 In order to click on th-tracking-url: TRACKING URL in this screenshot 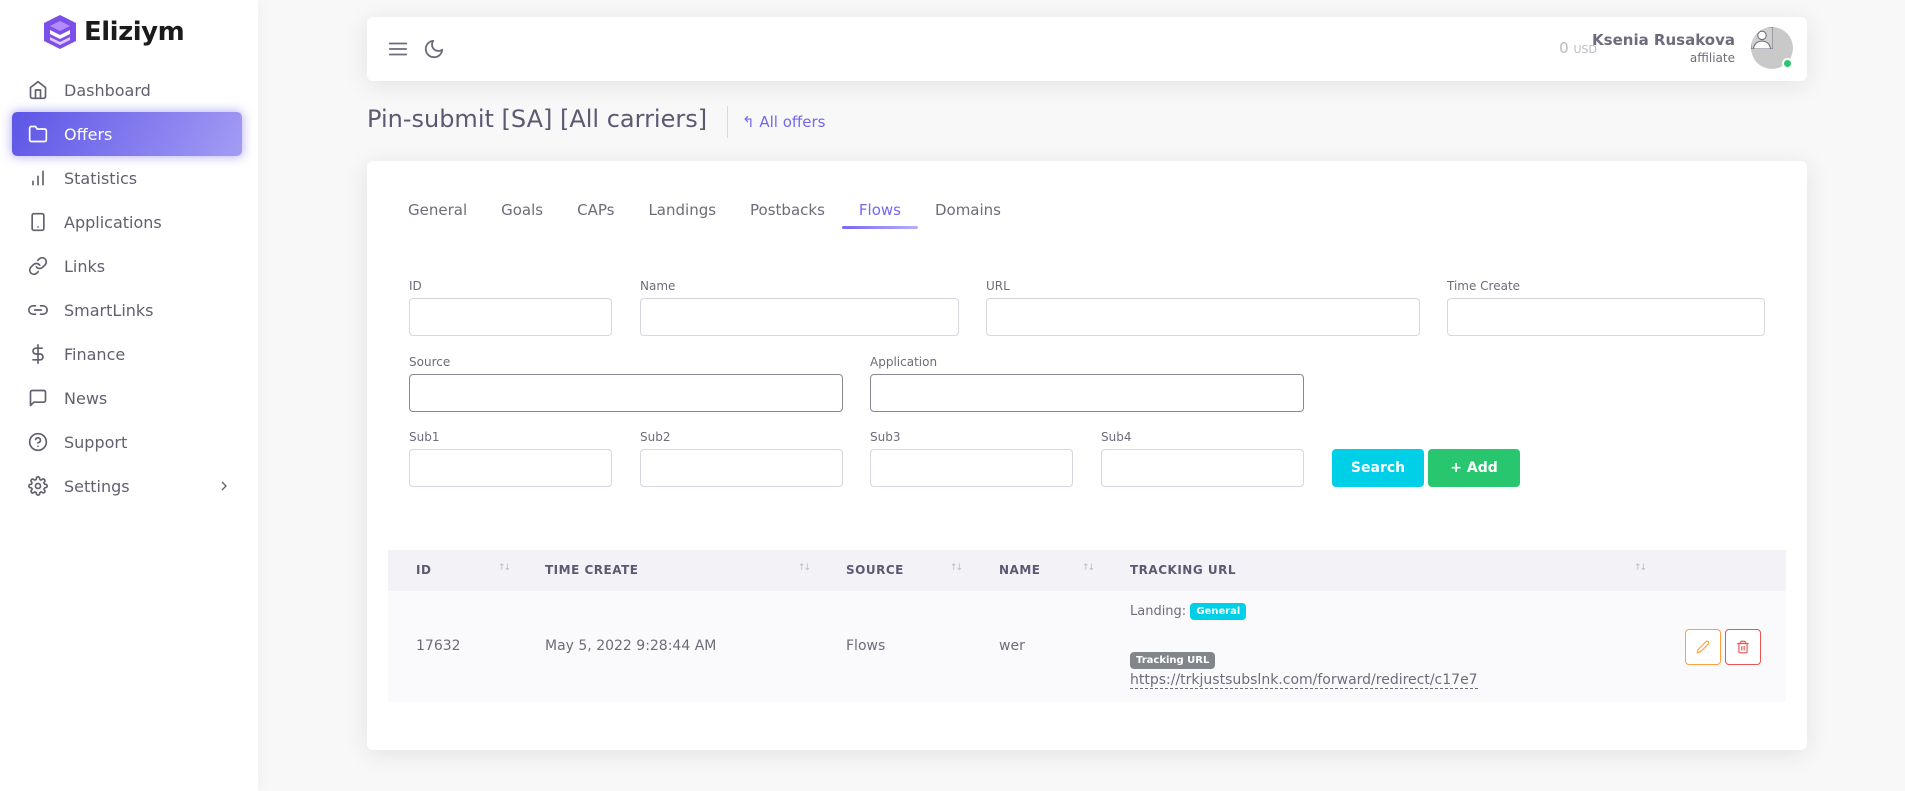, I will do `click(1183, 570)`.